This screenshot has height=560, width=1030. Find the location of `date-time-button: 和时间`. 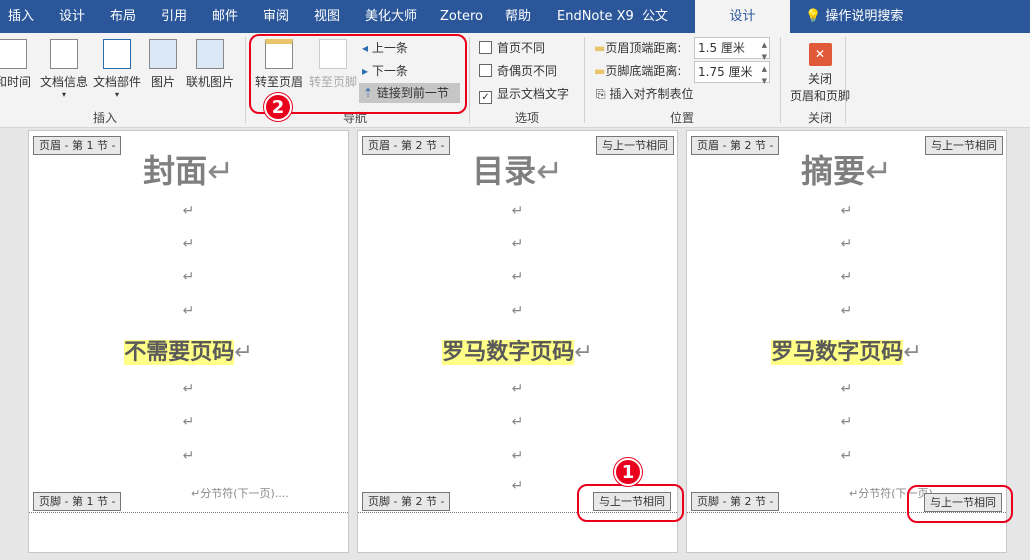

date-time-button: 和时间 is located at coordinates (17, 64).